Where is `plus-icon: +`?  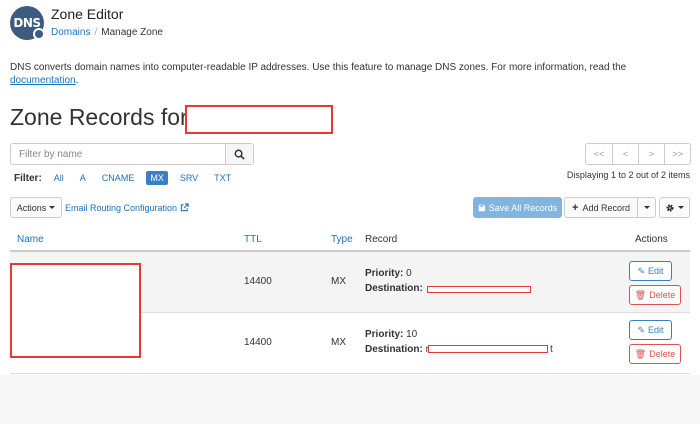
plus-icon: + is located at coordinates (575, 207).